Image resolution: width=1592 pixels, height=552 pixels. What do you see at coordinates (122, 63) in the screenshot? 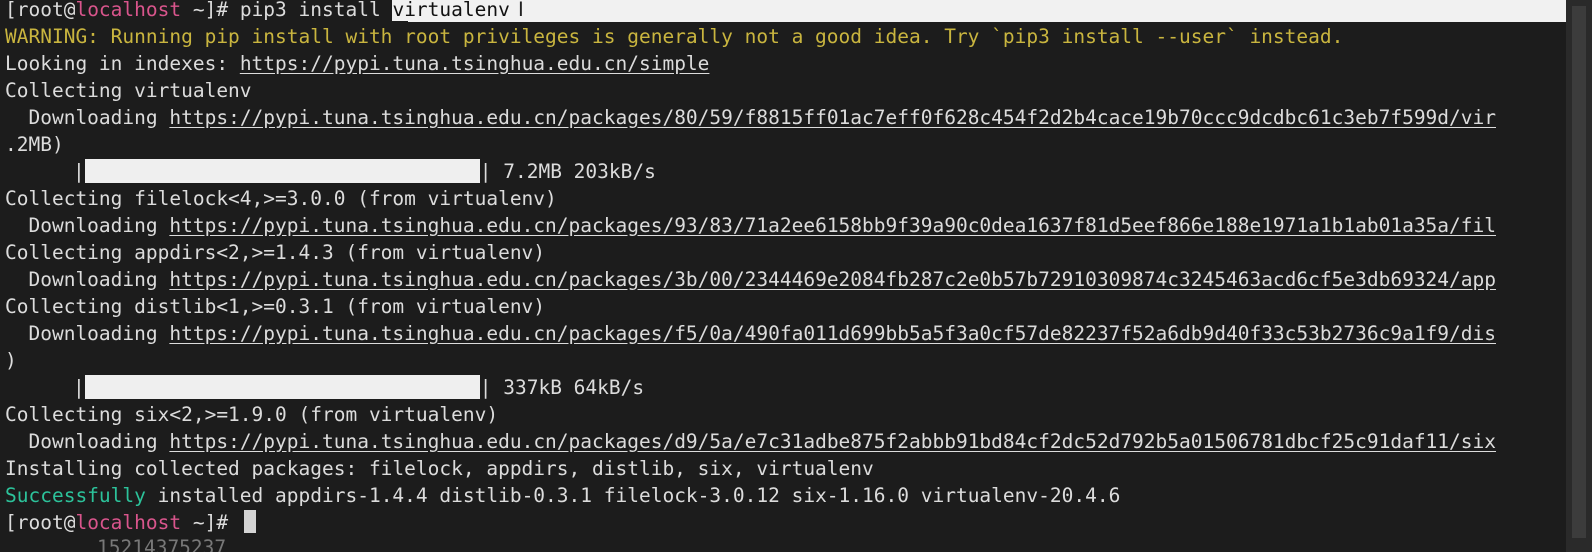
I see `index-label: Looking in indexes:` at bounding box center [122, 63].